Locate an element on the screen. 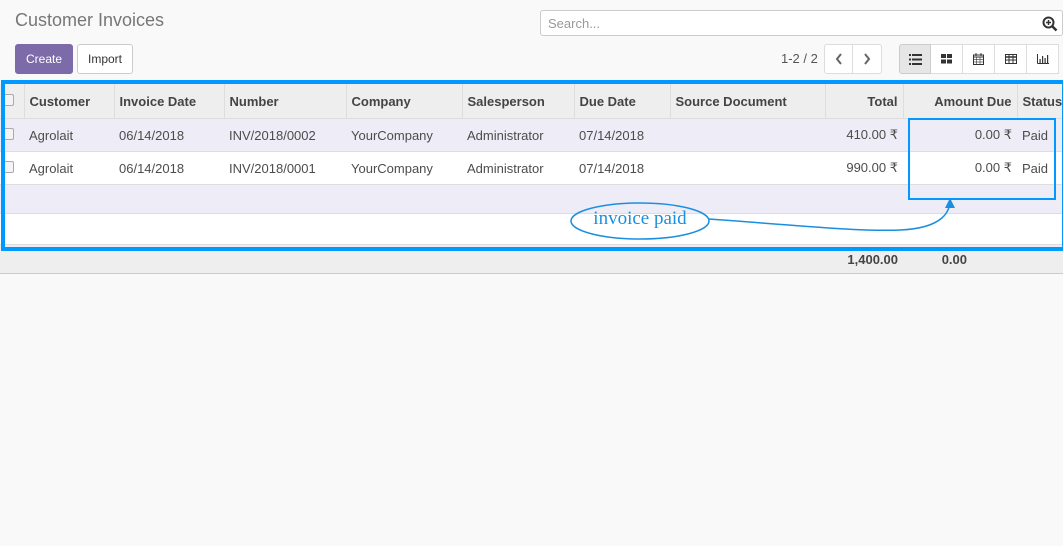 Image resolution: width=1063 pixels, height=546 pixels. calendar-view-button is located at coordinates (979, 59).